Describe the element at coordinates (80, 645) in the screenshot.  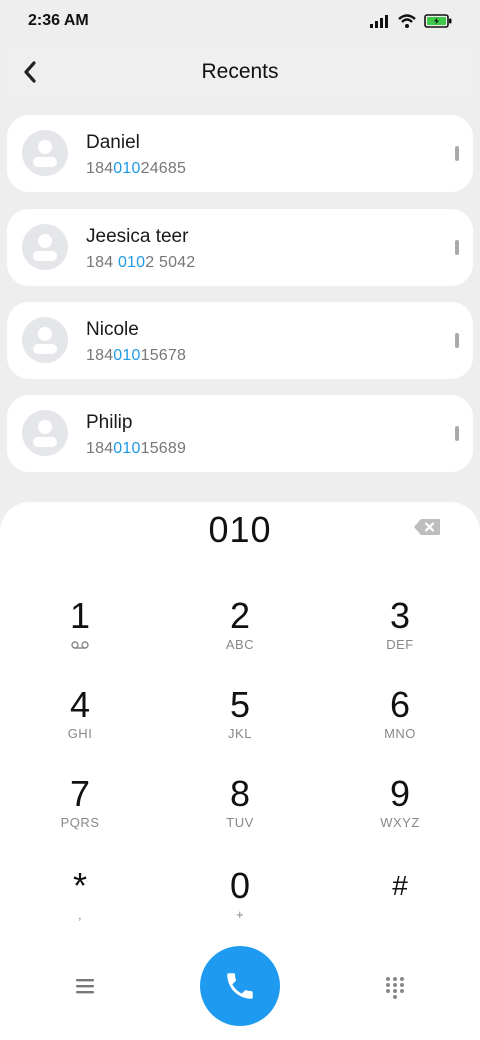
I see `voicemail-icon` at that location.